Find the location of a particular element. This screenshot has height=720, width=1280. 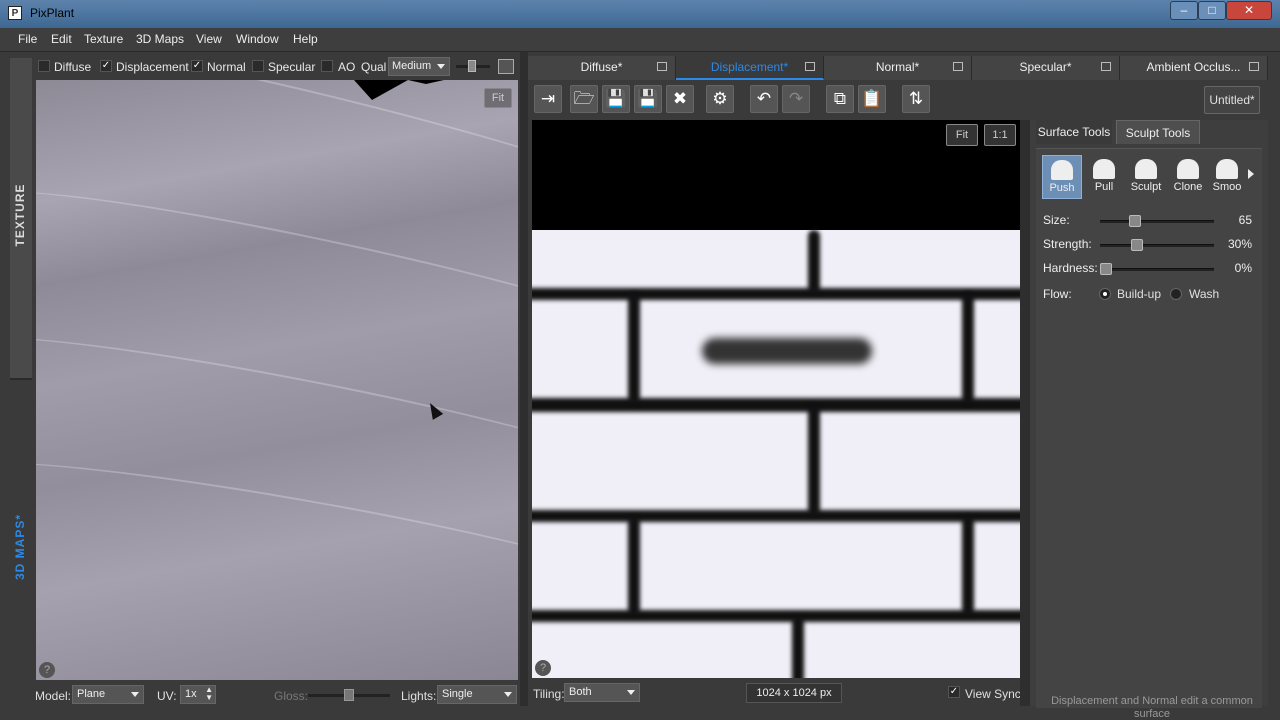

hardness-slider-knob is located at coordinates (1106, 269).